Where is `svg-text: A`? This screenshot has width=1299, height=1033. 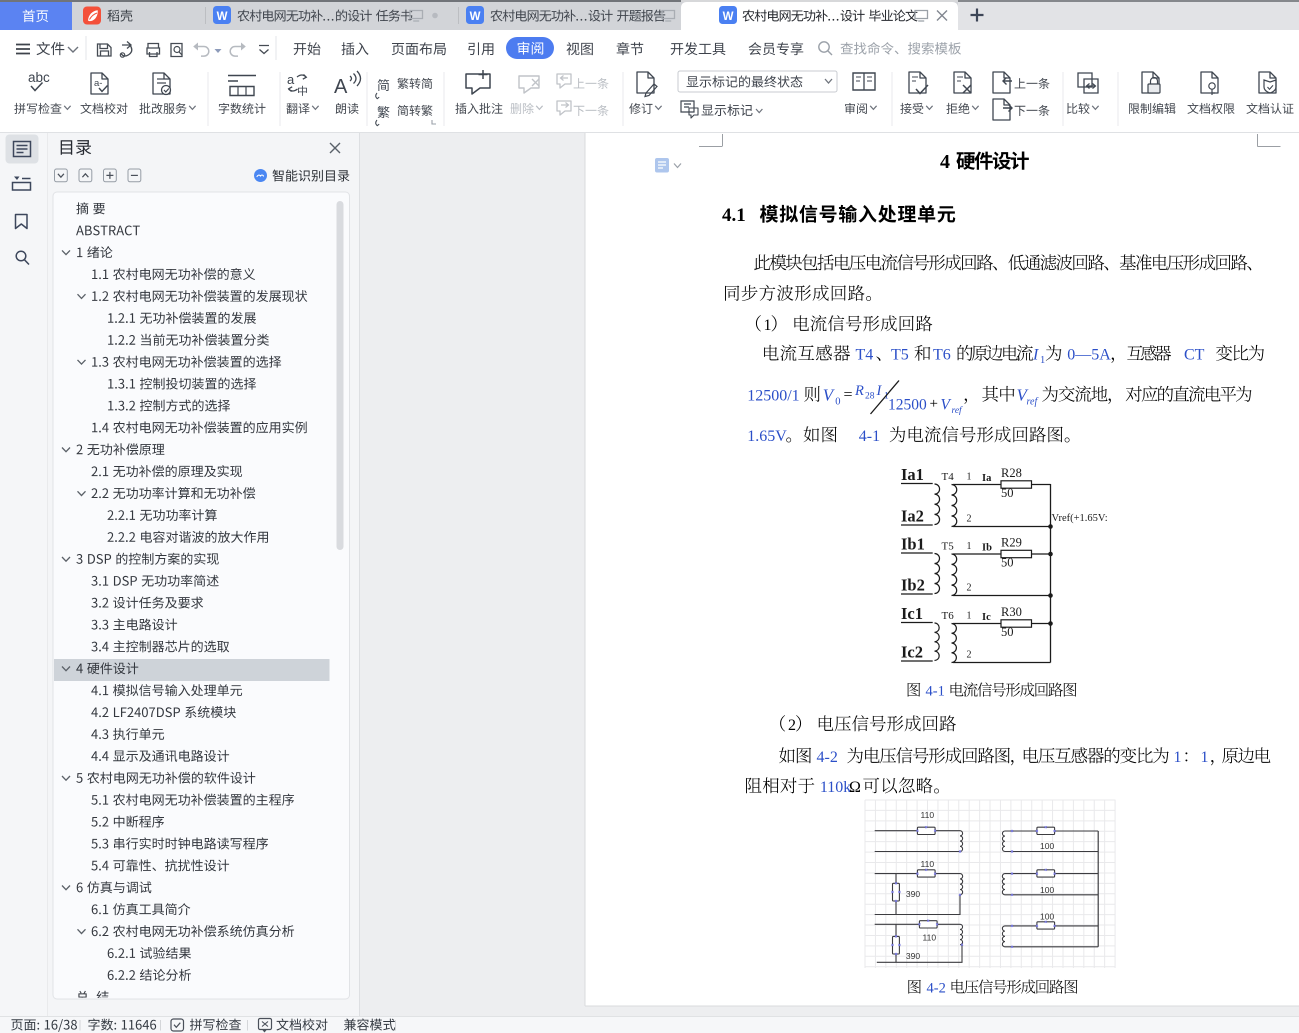
svg-text: A is located at coordinates (341, 87).